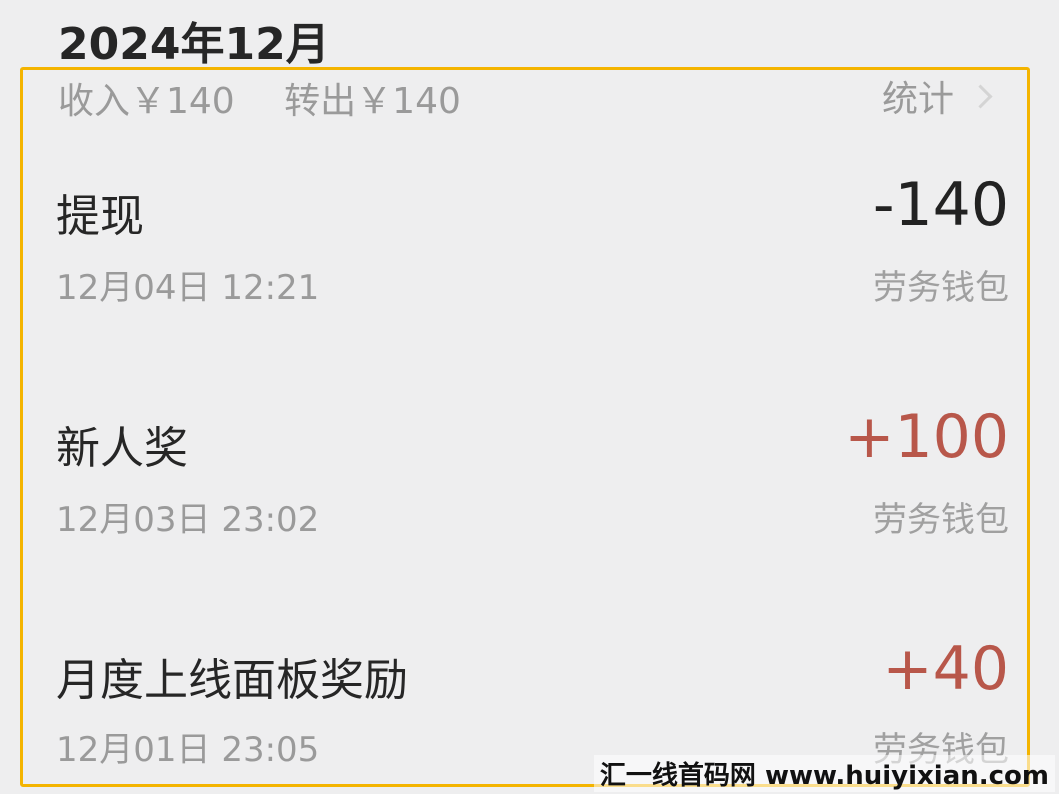 This screenshot has height=794, width=1059. What do you see at coordinates (372, 101) in the screenshot?
I see `transfer-out-total: 转出￥140` at bounding box center [372, 101].